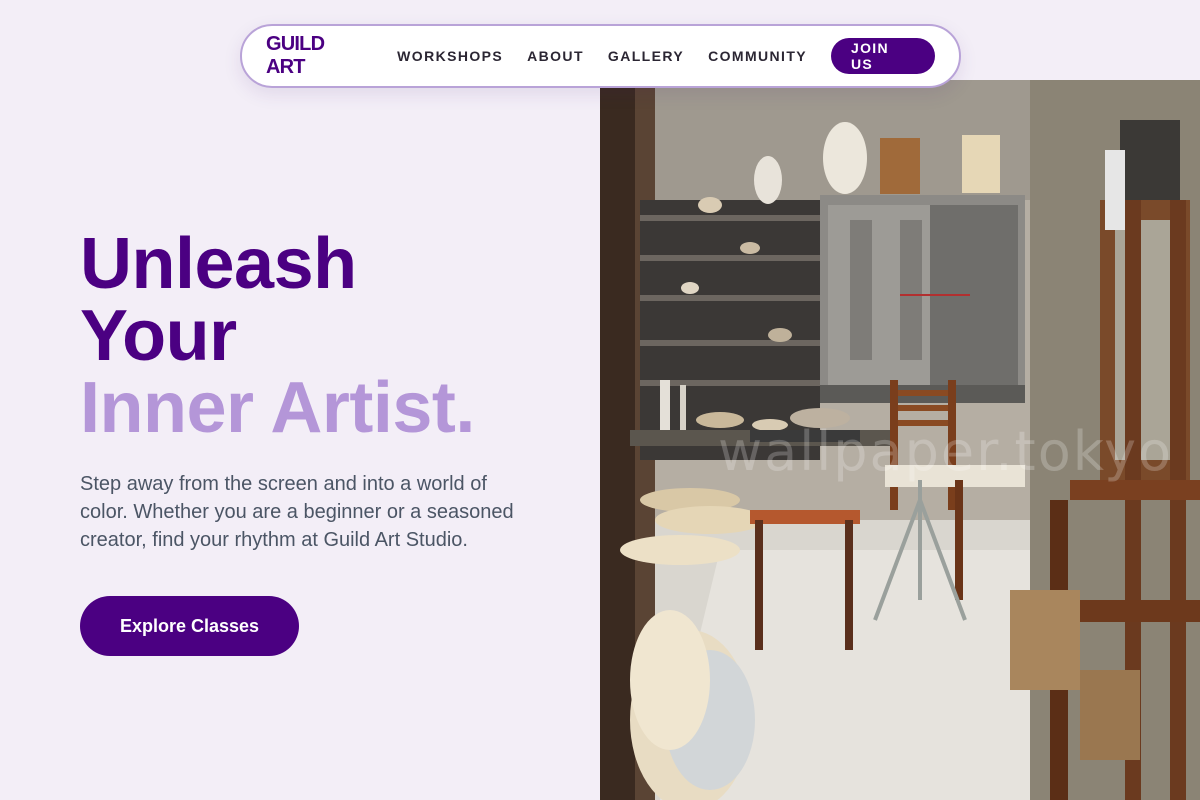 This screenshot has width=1200, height=800. What do you see at coordinates (450, 56) in the screenshot?
I see `nav-link-workshops: WORKSHOPS` at bounding box center [450, 56].